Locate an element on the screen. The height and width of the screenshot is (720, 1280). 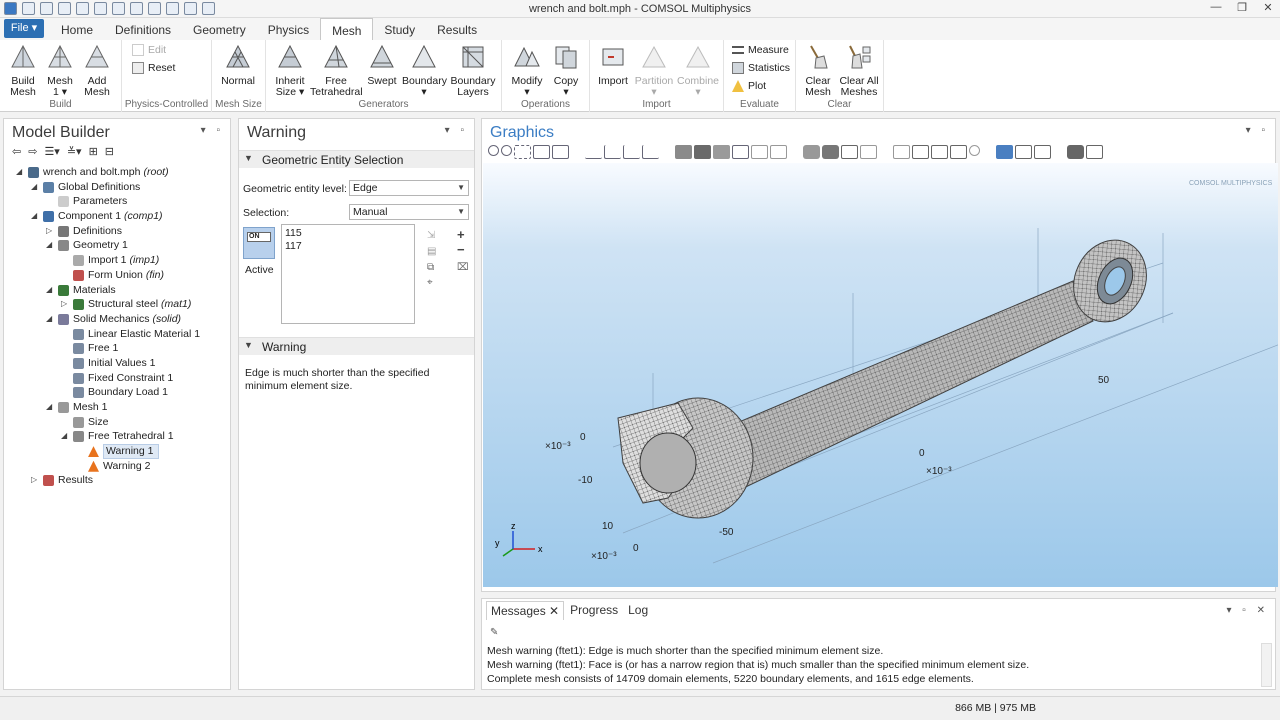
zoom-out-icon is located at coordinates (506, 150).